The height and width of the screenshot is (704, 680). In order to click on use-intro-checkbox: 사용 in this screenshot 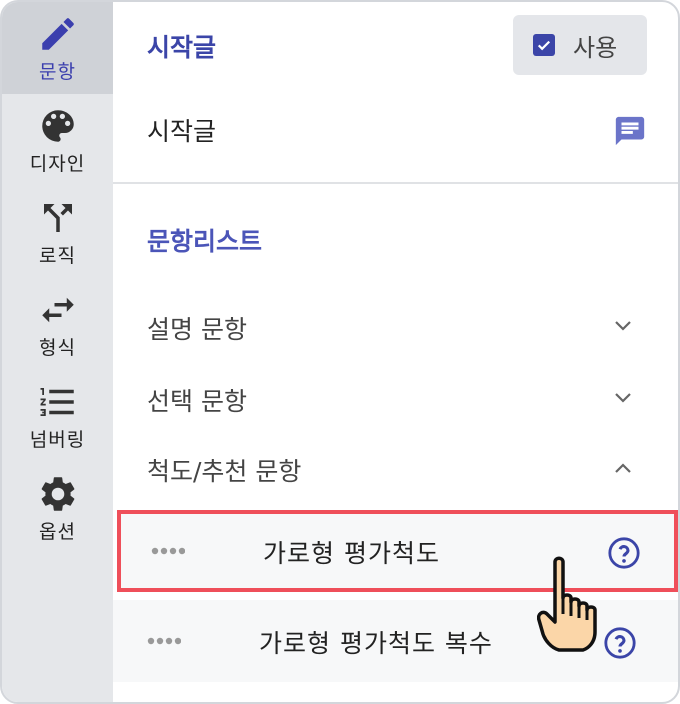, I will do `click(580, 45)`.